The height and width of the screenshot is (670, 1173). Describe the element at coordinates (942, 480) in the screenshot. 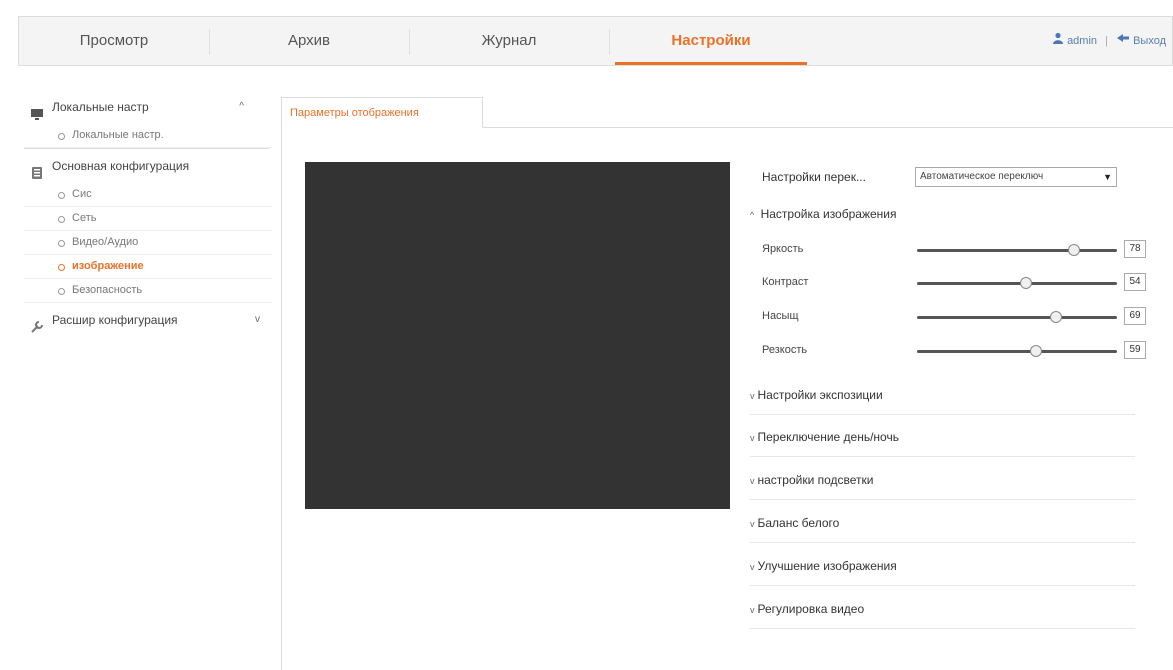

I see `backlight-section: v настройки подсветки` at that location.